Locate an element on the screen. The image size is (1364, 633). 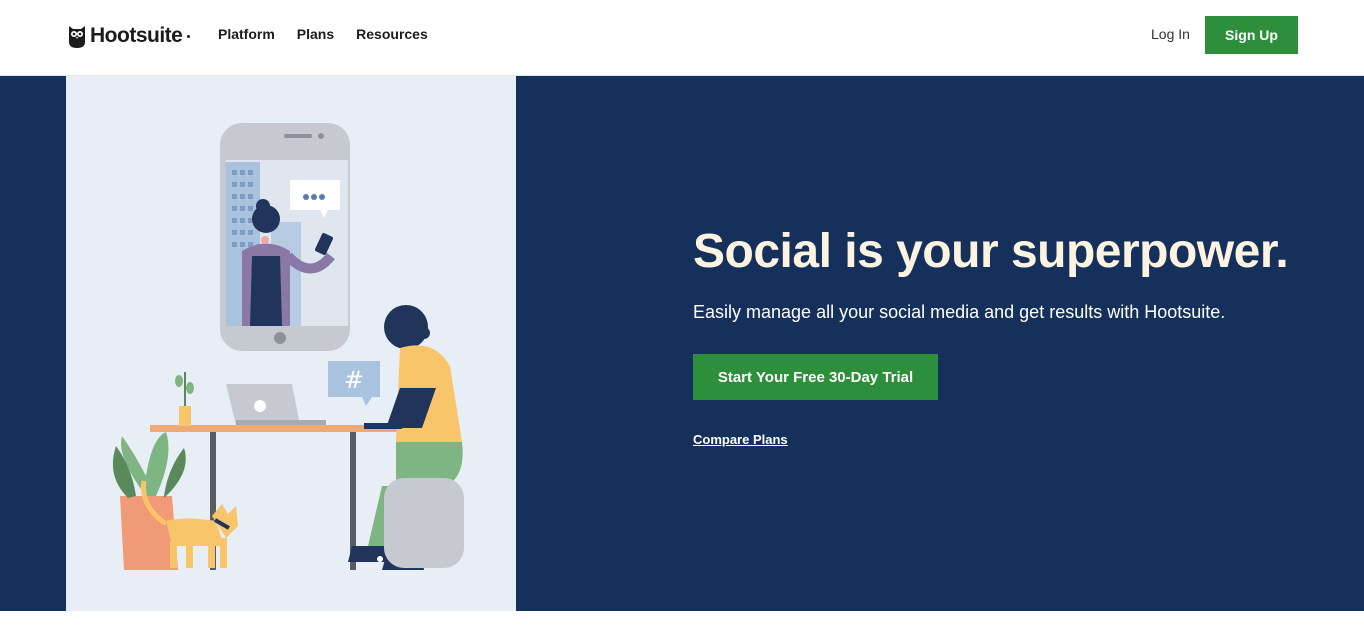
nav-platform: Platform is located at coordinates (246, 34).